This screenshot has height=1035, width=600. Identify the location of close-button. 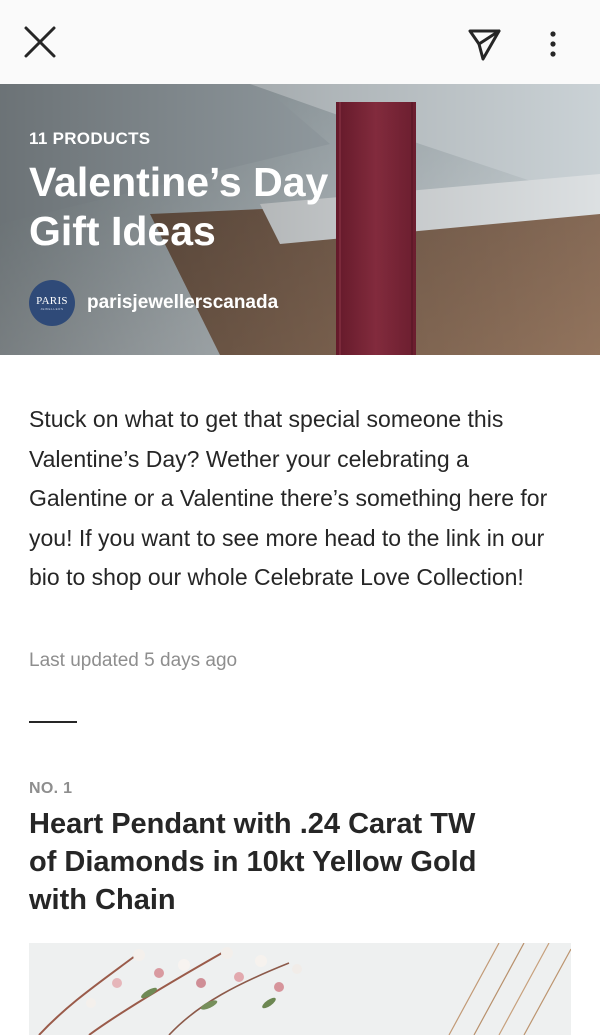
(40, 42).